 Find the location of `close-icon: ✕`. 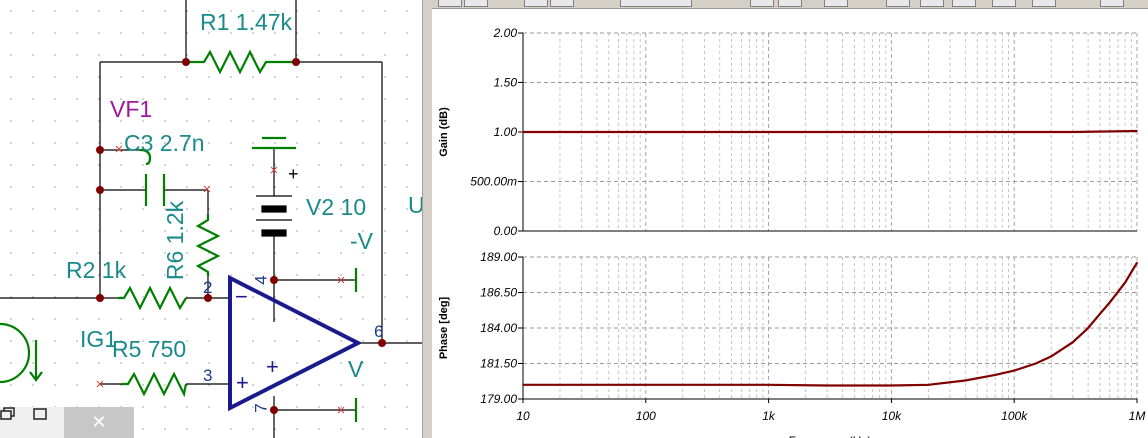

close-icon: ✕ is located at coordinates (99, 422).